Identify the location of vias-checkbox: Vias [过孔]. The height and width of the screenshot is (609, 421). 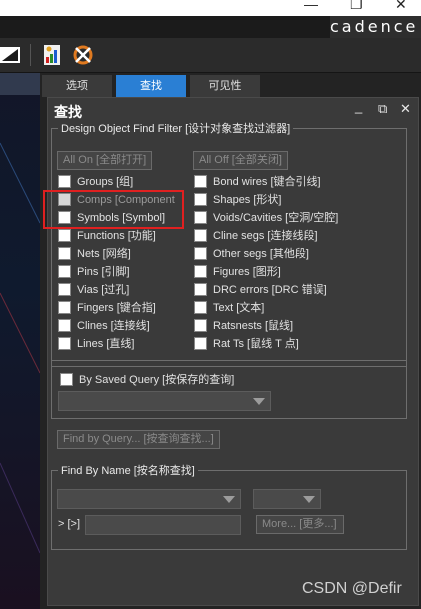
(93, 290).